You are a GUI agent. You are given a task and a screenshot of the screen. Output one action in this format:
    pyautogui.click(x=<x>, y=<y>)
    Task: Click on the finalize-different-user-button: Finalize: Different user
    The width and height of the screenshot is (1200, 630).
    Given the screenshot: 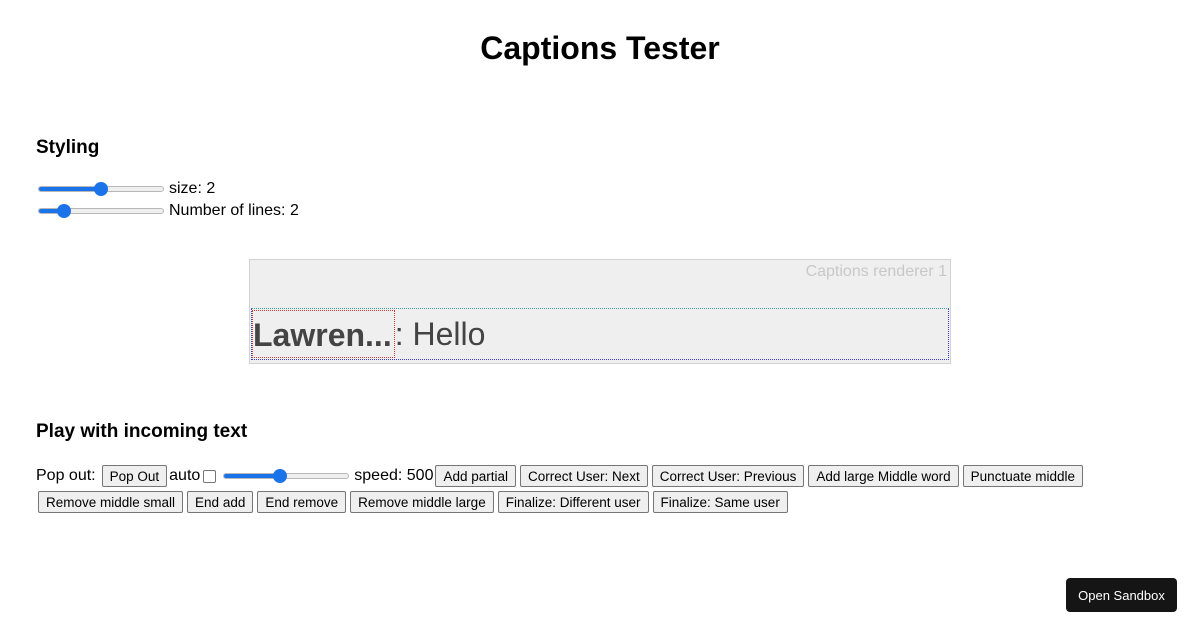 What is the action you would take?
    pyautogui.click(x=573, y=502)
    